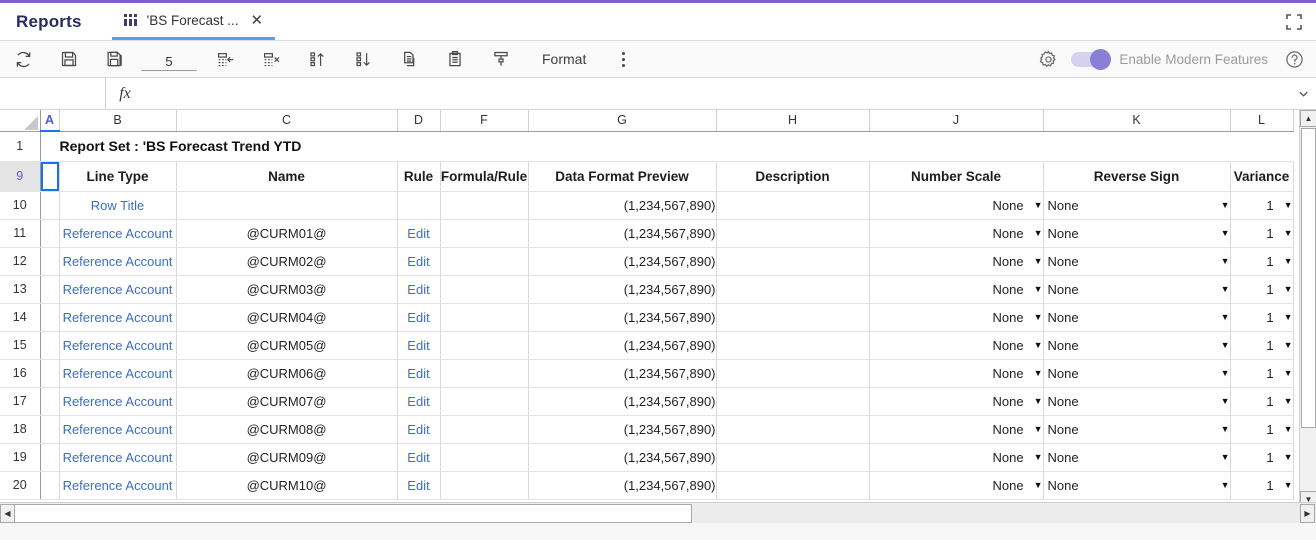  I want to click on modern-features-toggle, so click(1091, 59).